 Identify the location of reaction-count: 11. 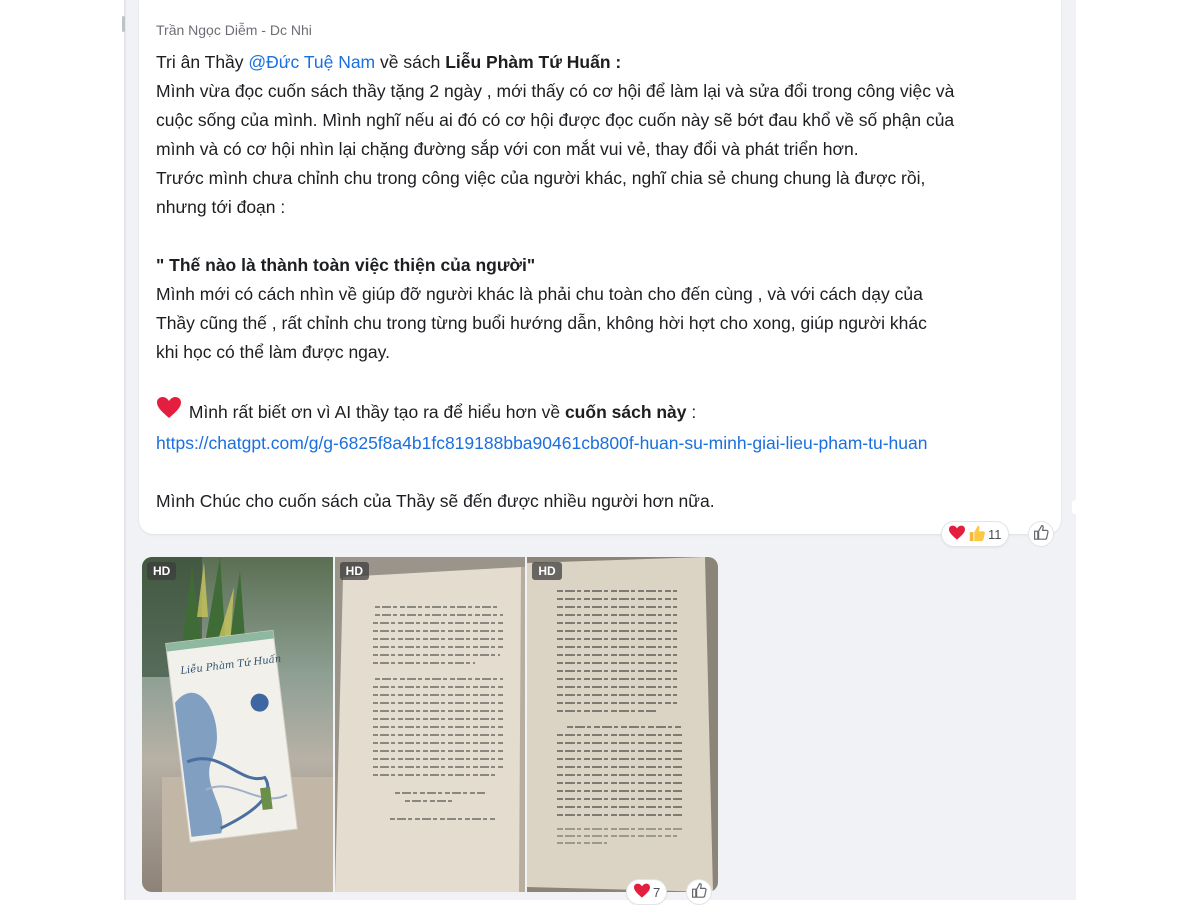
(995, 534).